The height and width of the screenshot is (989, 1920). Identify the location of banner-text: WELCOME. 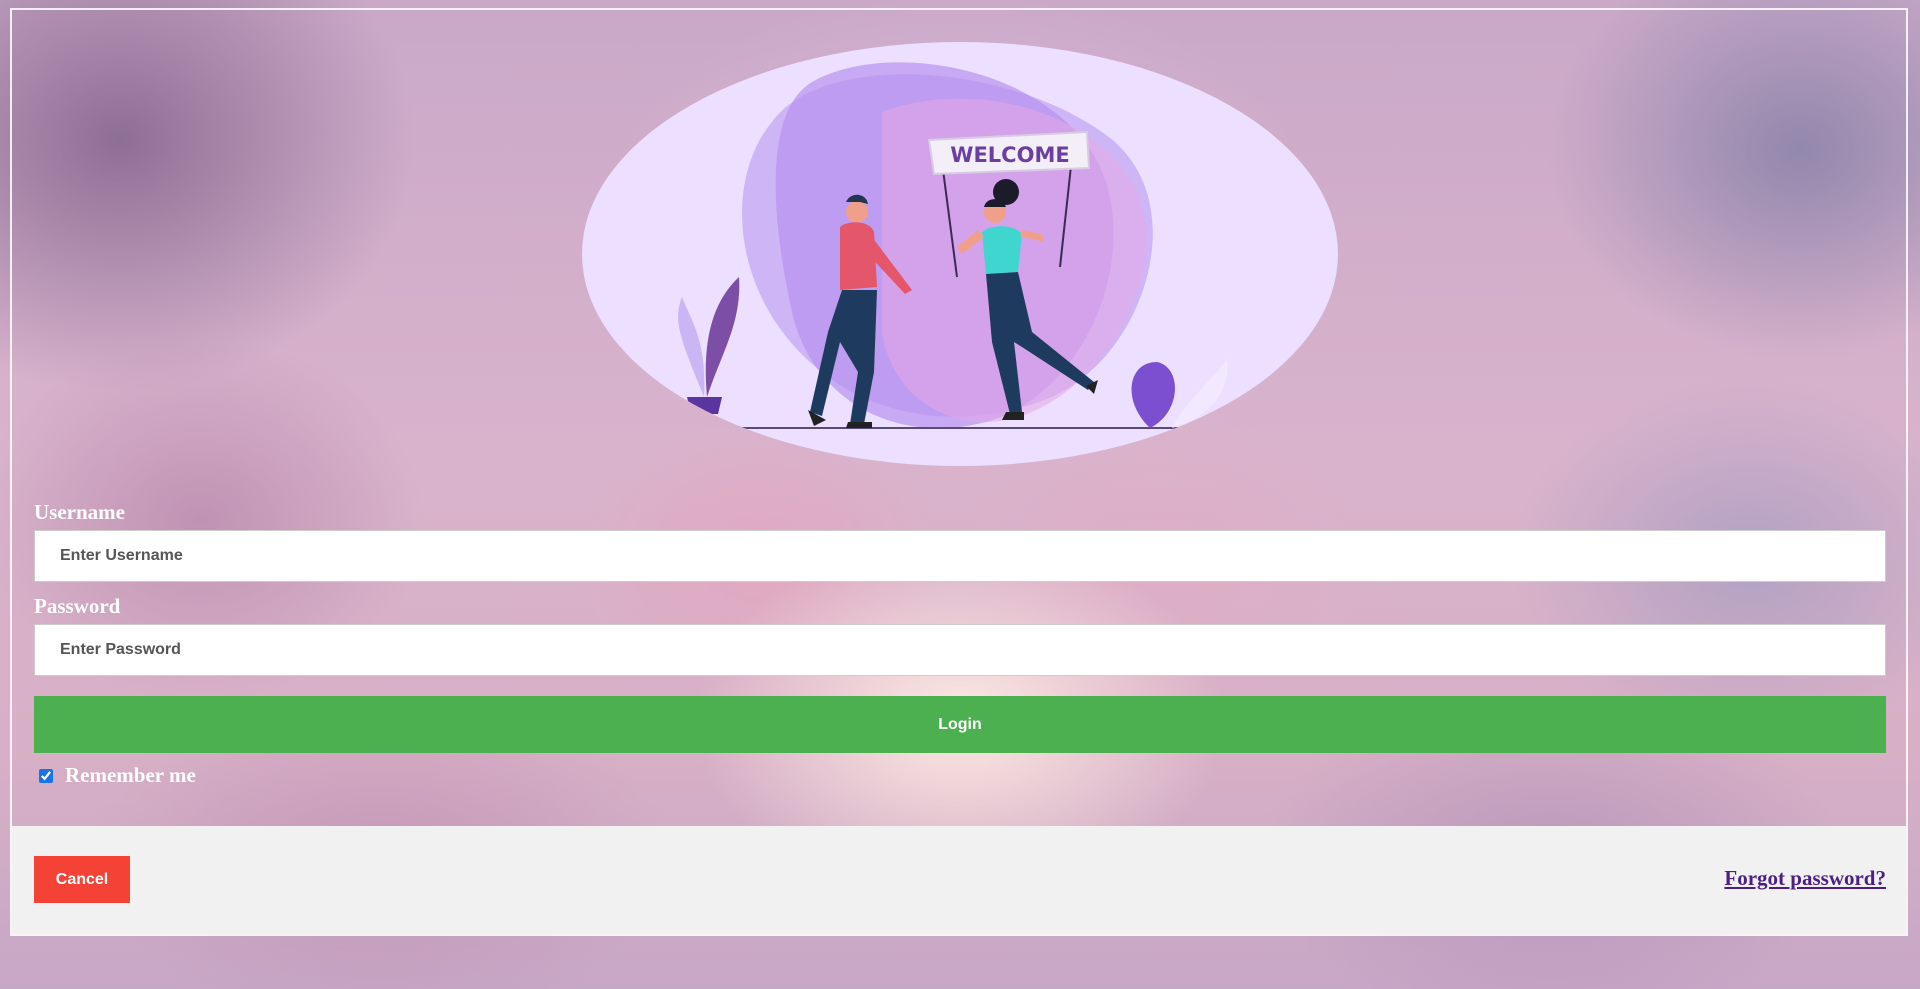
(1009, 155).